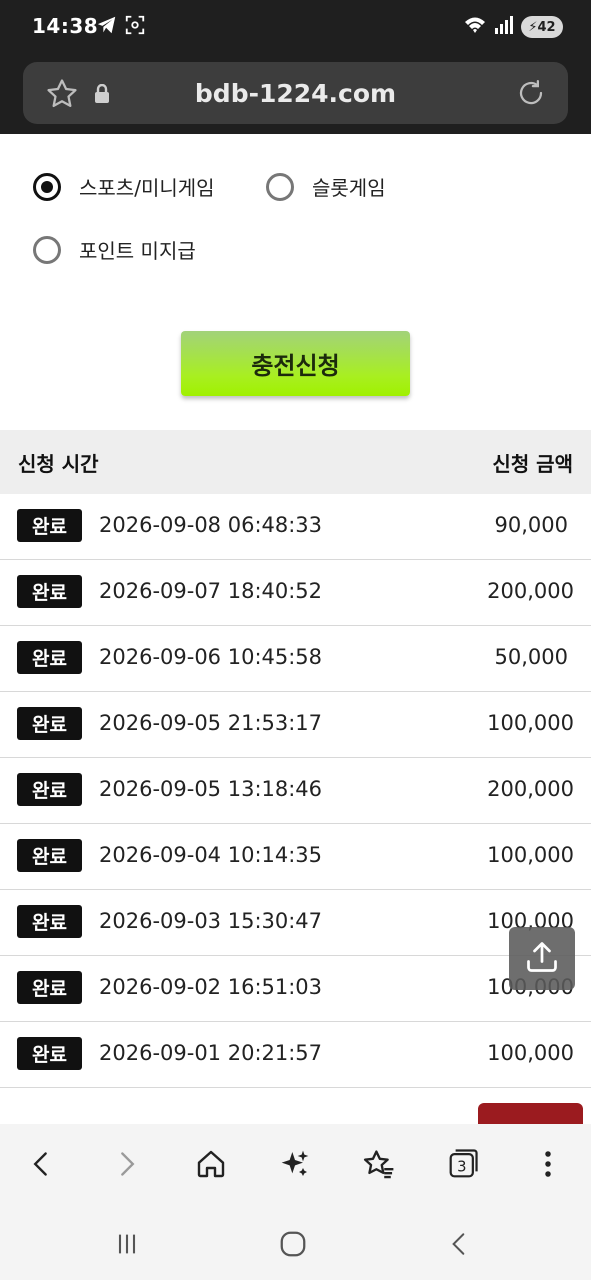 The height and width of the screenshot is (1280, 591). What do you see at coordinates (379, 1164) in the screenshot?
I see `bookmarks-icon` at bounding box center [379, 1164].